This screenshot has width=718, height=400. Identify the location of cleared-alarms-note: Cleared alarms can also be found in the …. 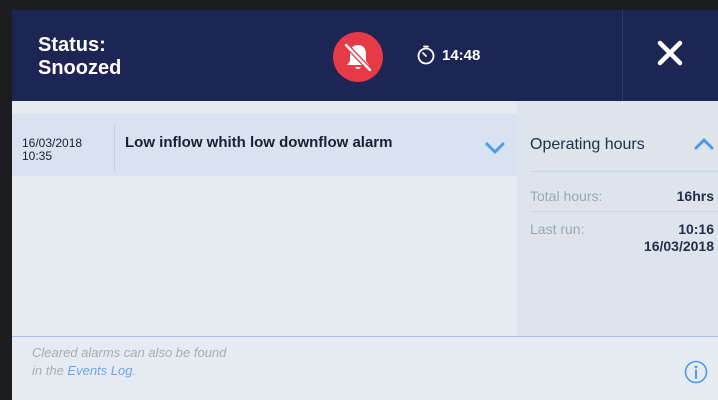
(129, 362).